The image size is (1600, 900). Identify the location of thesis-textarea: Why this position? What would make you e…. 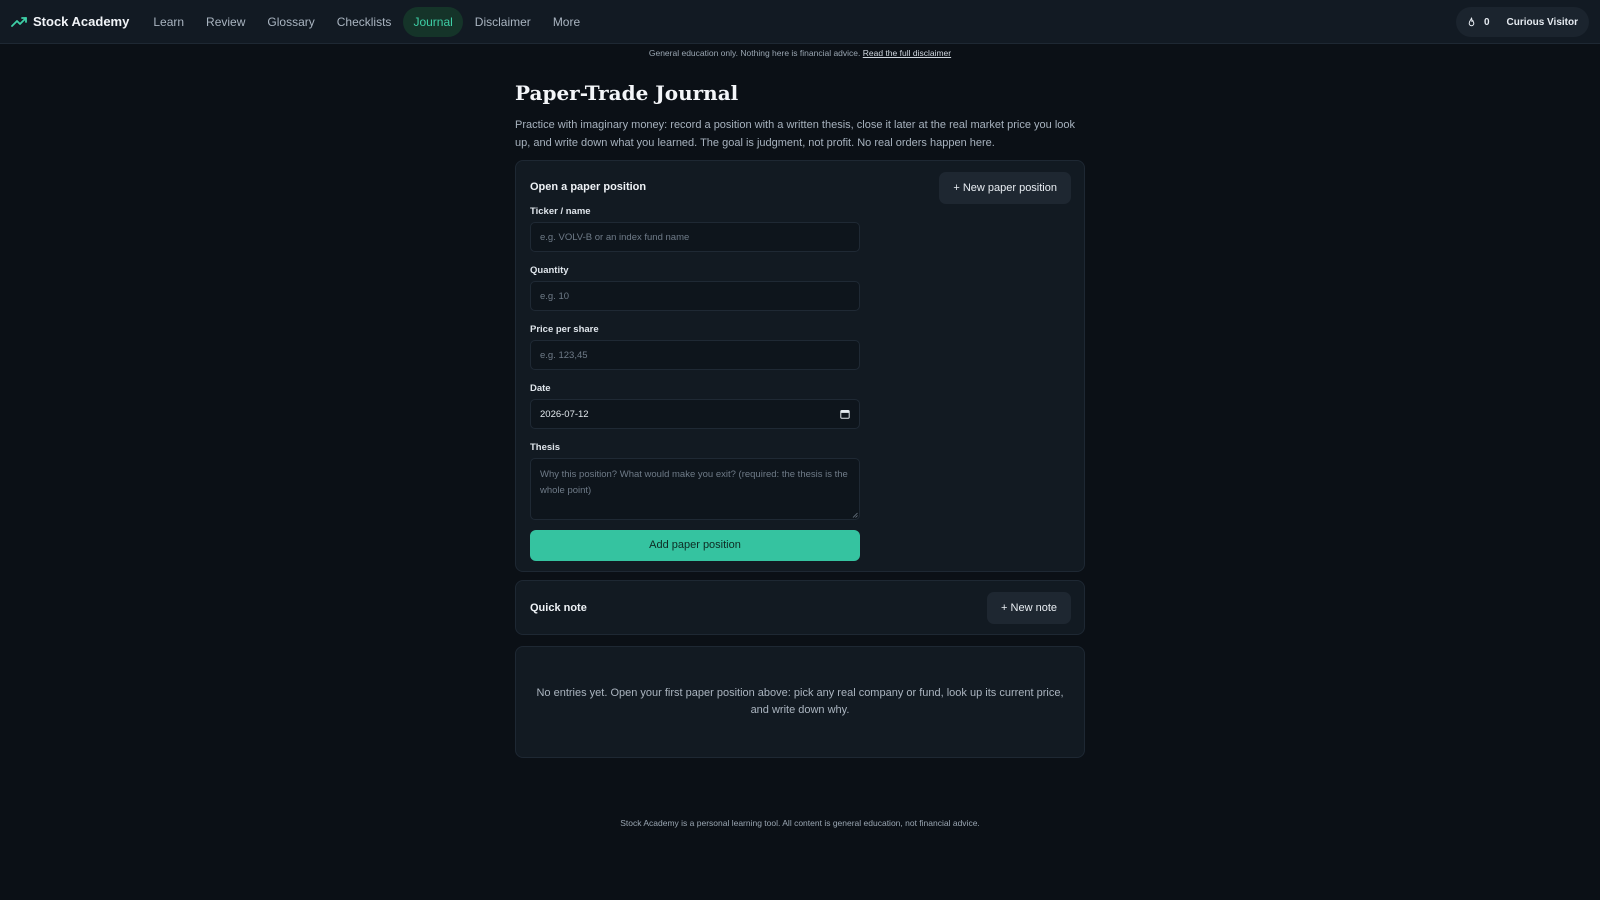
(695, 489).